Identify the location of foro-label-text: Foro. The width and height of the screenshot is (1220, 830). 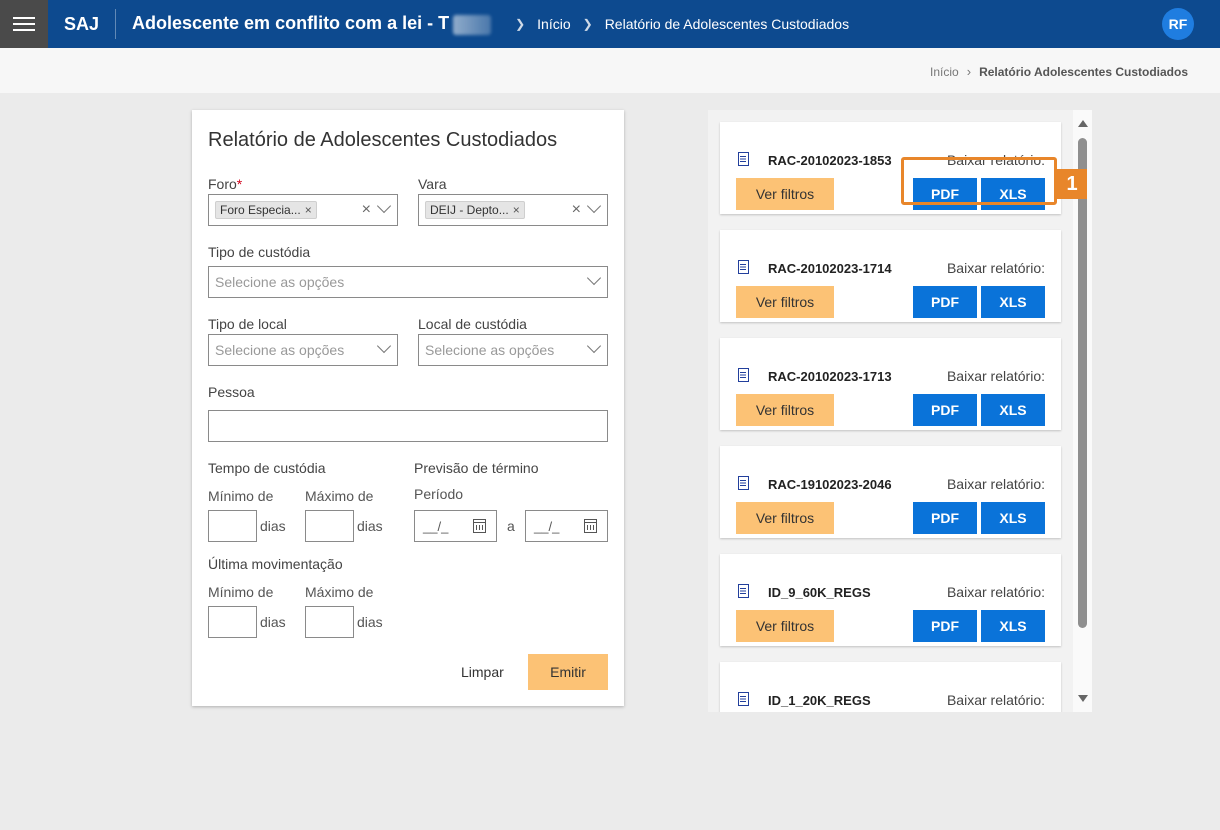
(222, 184).